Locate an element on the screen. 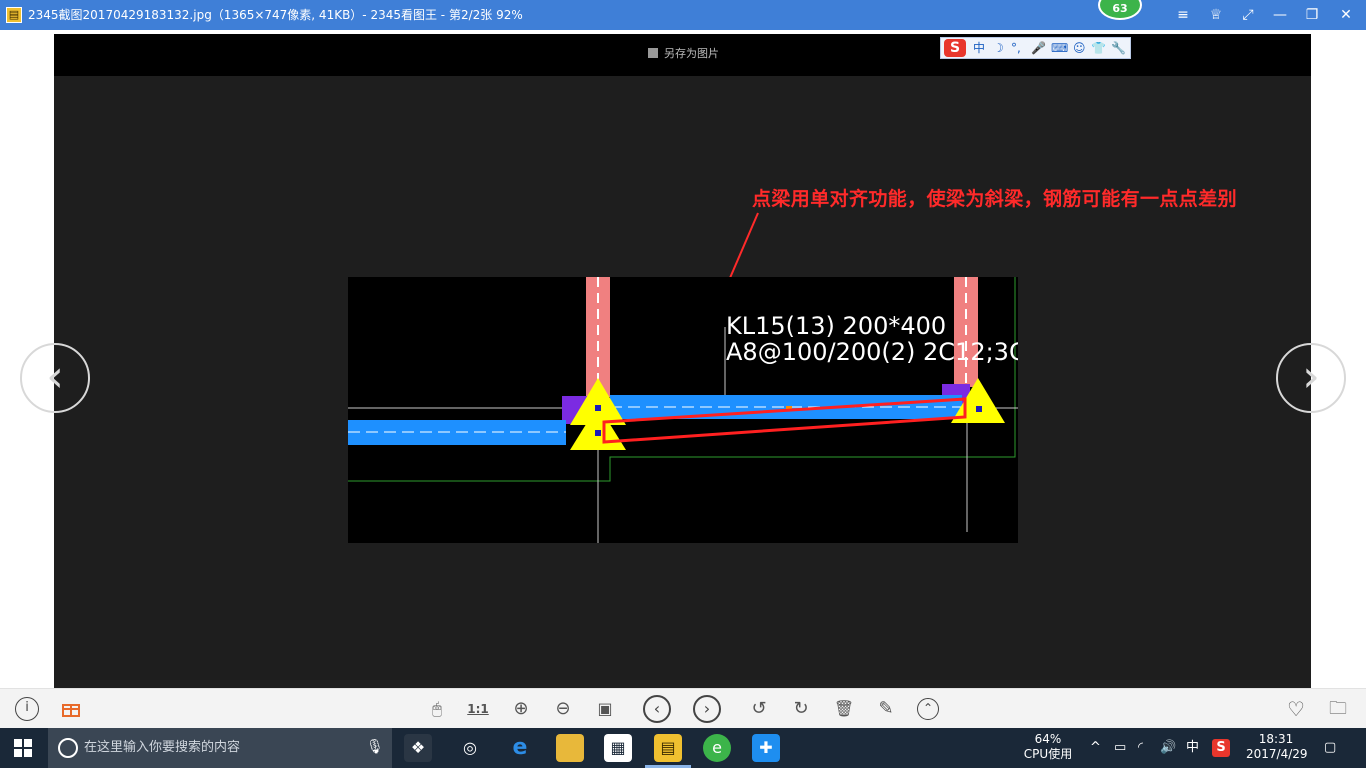 The height and width of the screenshot is (768, 1366). slideshow-icon: ▣ is located at coordinates (605, 709).